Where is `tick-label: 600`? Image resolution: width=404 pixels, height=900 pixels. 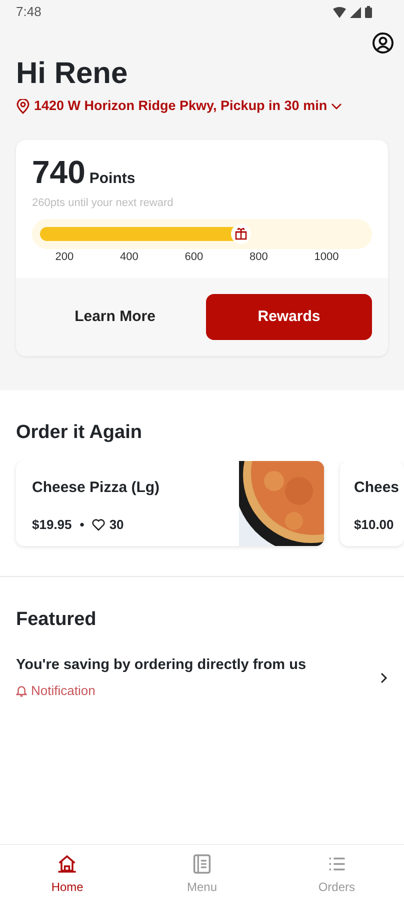 tick-label: 600 is located at coordinates (194, 258).